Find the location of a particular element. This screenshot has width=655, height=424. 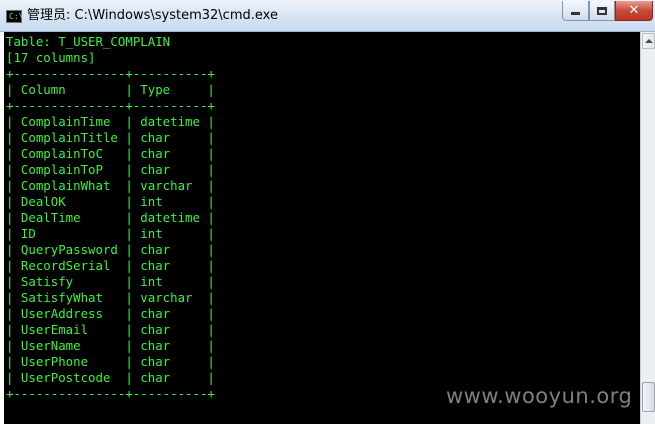

console-line: | UserPhone | char | is located at coordinates (110, 361).